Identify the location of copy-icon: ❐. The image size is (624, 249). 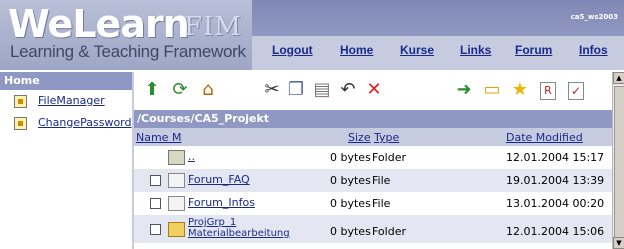
(296, 90).